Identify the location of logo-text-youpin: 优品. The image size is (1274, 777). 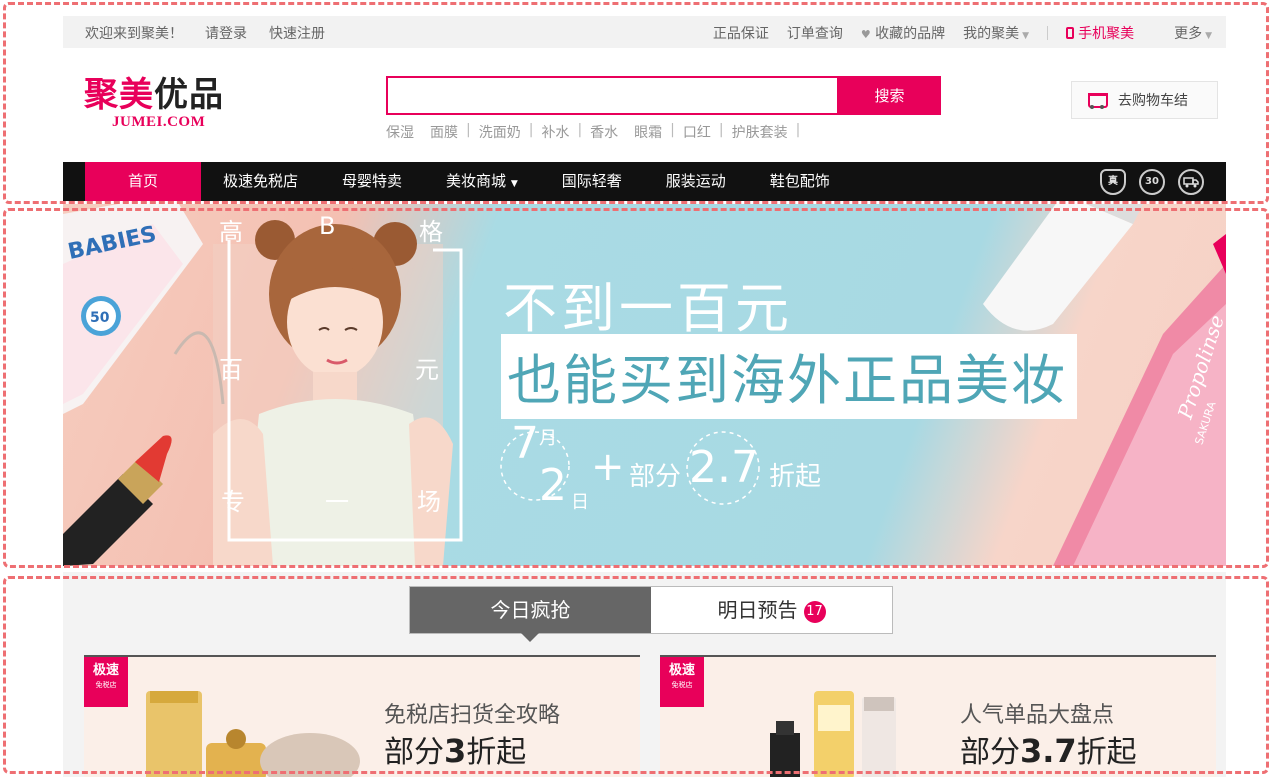
(189, 95).